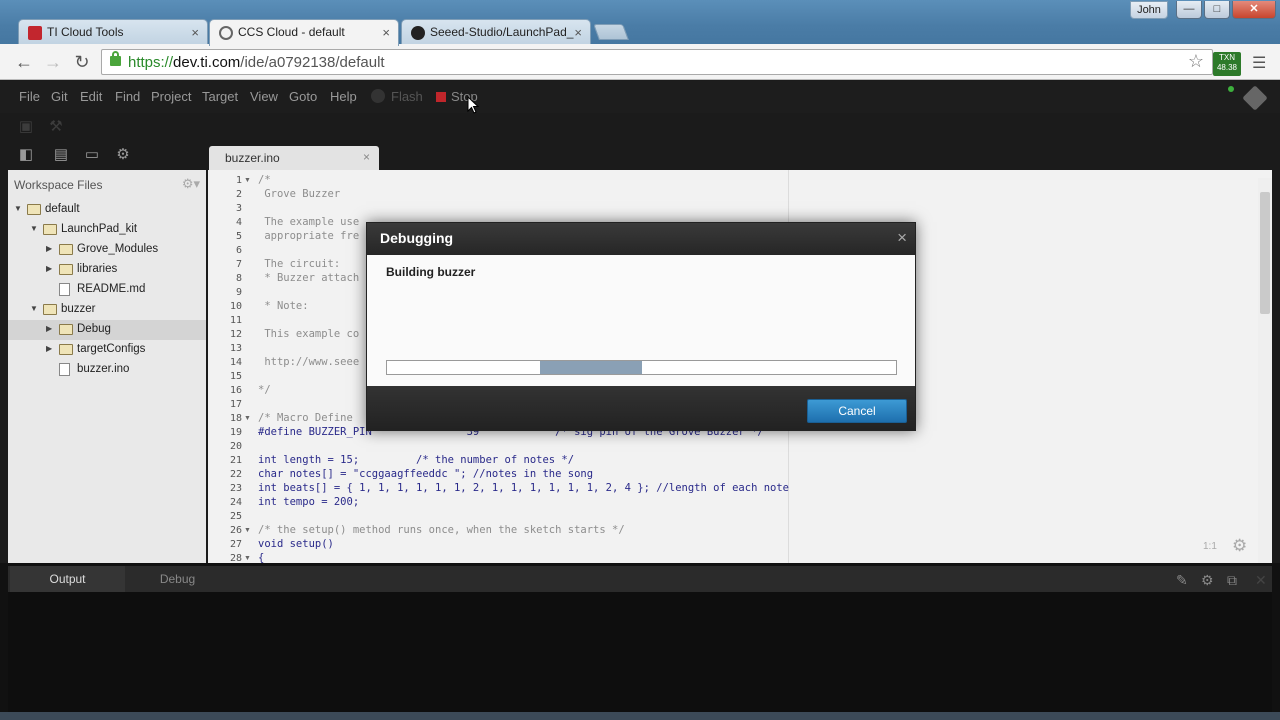 Image resolution: width=1280 pixels, height=720 pixels. Describe the element at coordinates (1261, 580) in the screenshot. I see `close-panel-icon: ✕` at that location.